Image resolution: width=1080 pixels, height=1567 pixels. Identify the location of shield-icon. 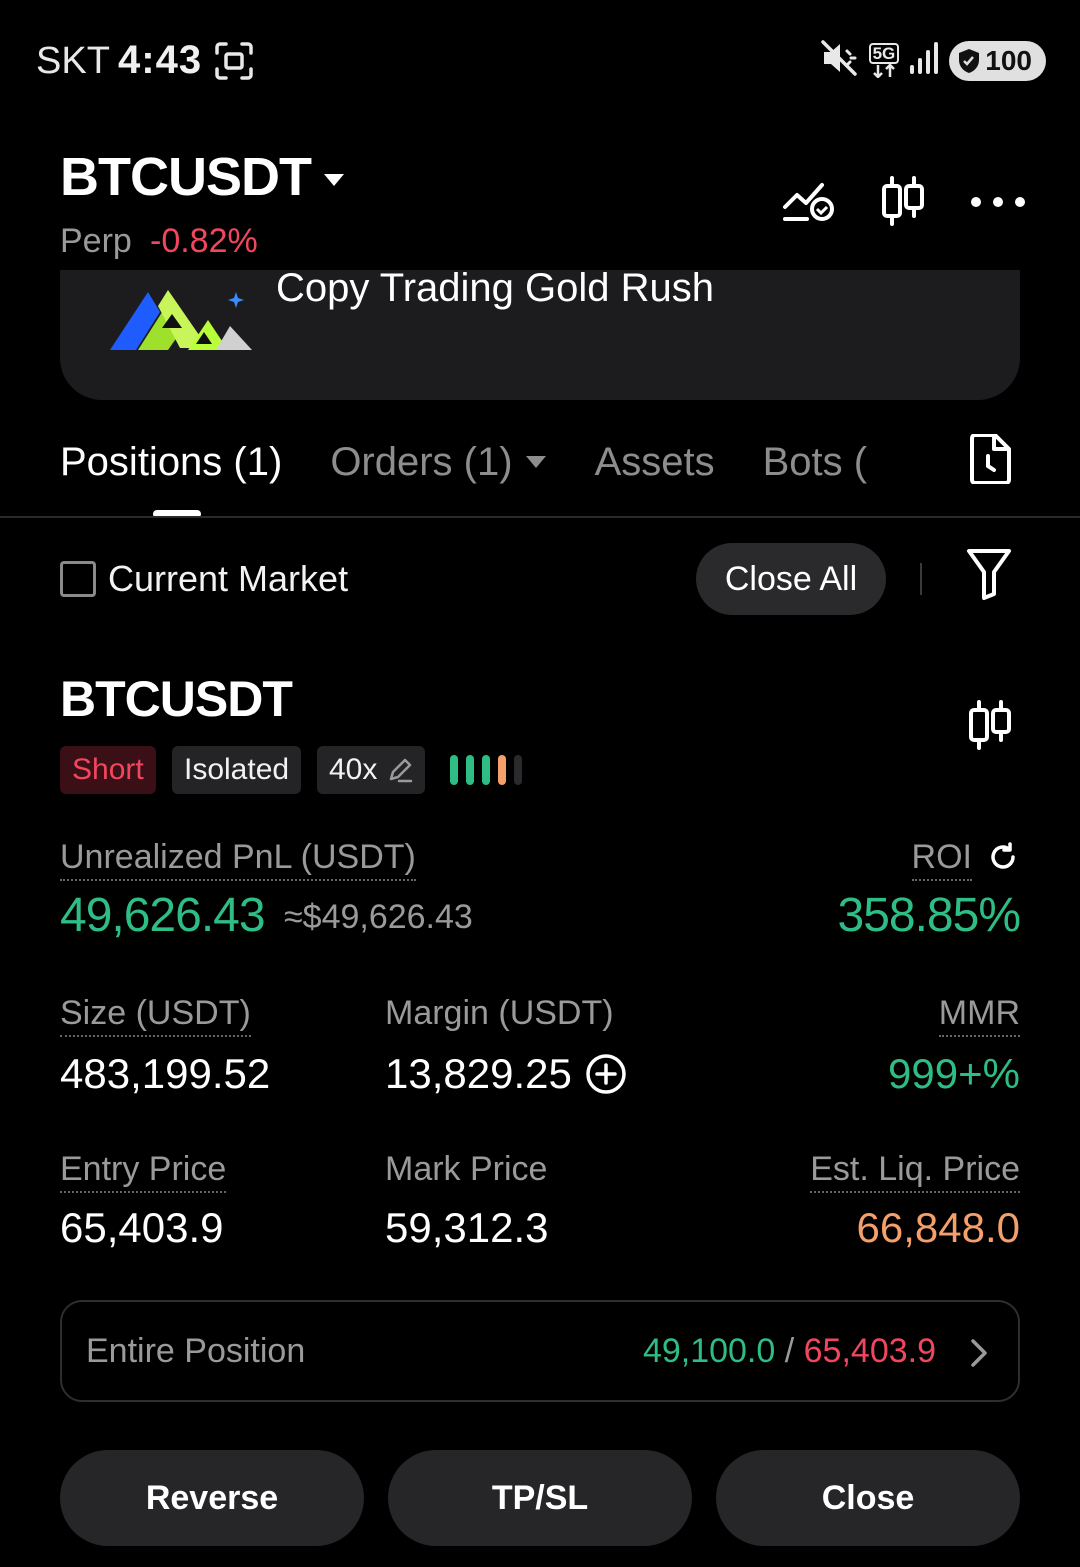
(969, 60).